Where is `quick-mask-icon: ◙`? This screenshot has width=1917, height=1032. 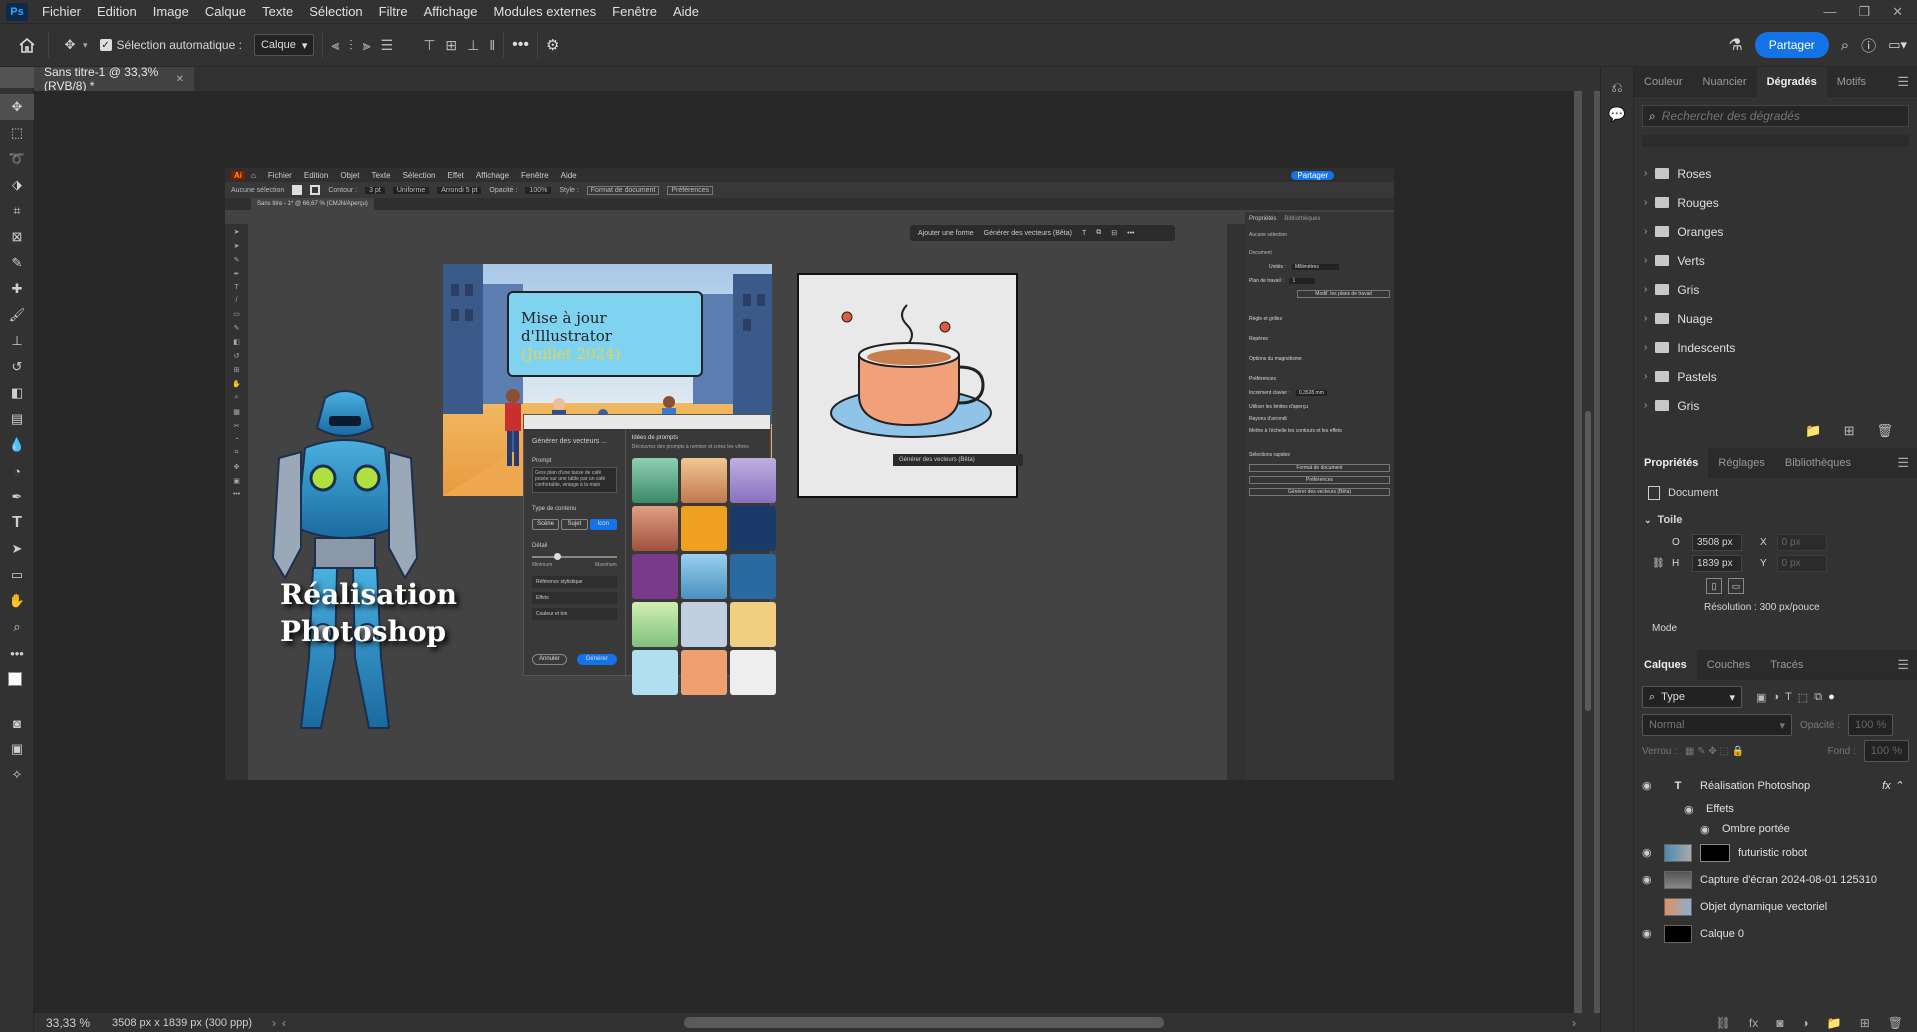
quick-mask-icon: ◙ is located at coordinates (17, 723).